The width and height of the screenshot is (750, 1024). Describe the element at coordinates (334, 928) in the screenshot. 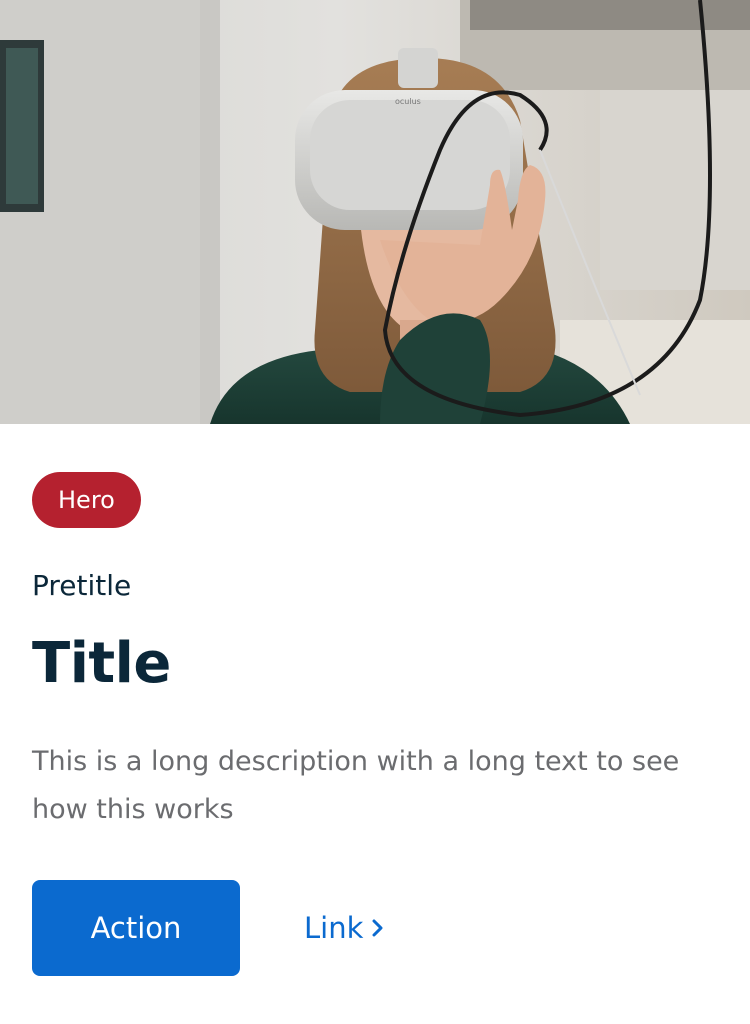

I see `link-label: Link` at that location.